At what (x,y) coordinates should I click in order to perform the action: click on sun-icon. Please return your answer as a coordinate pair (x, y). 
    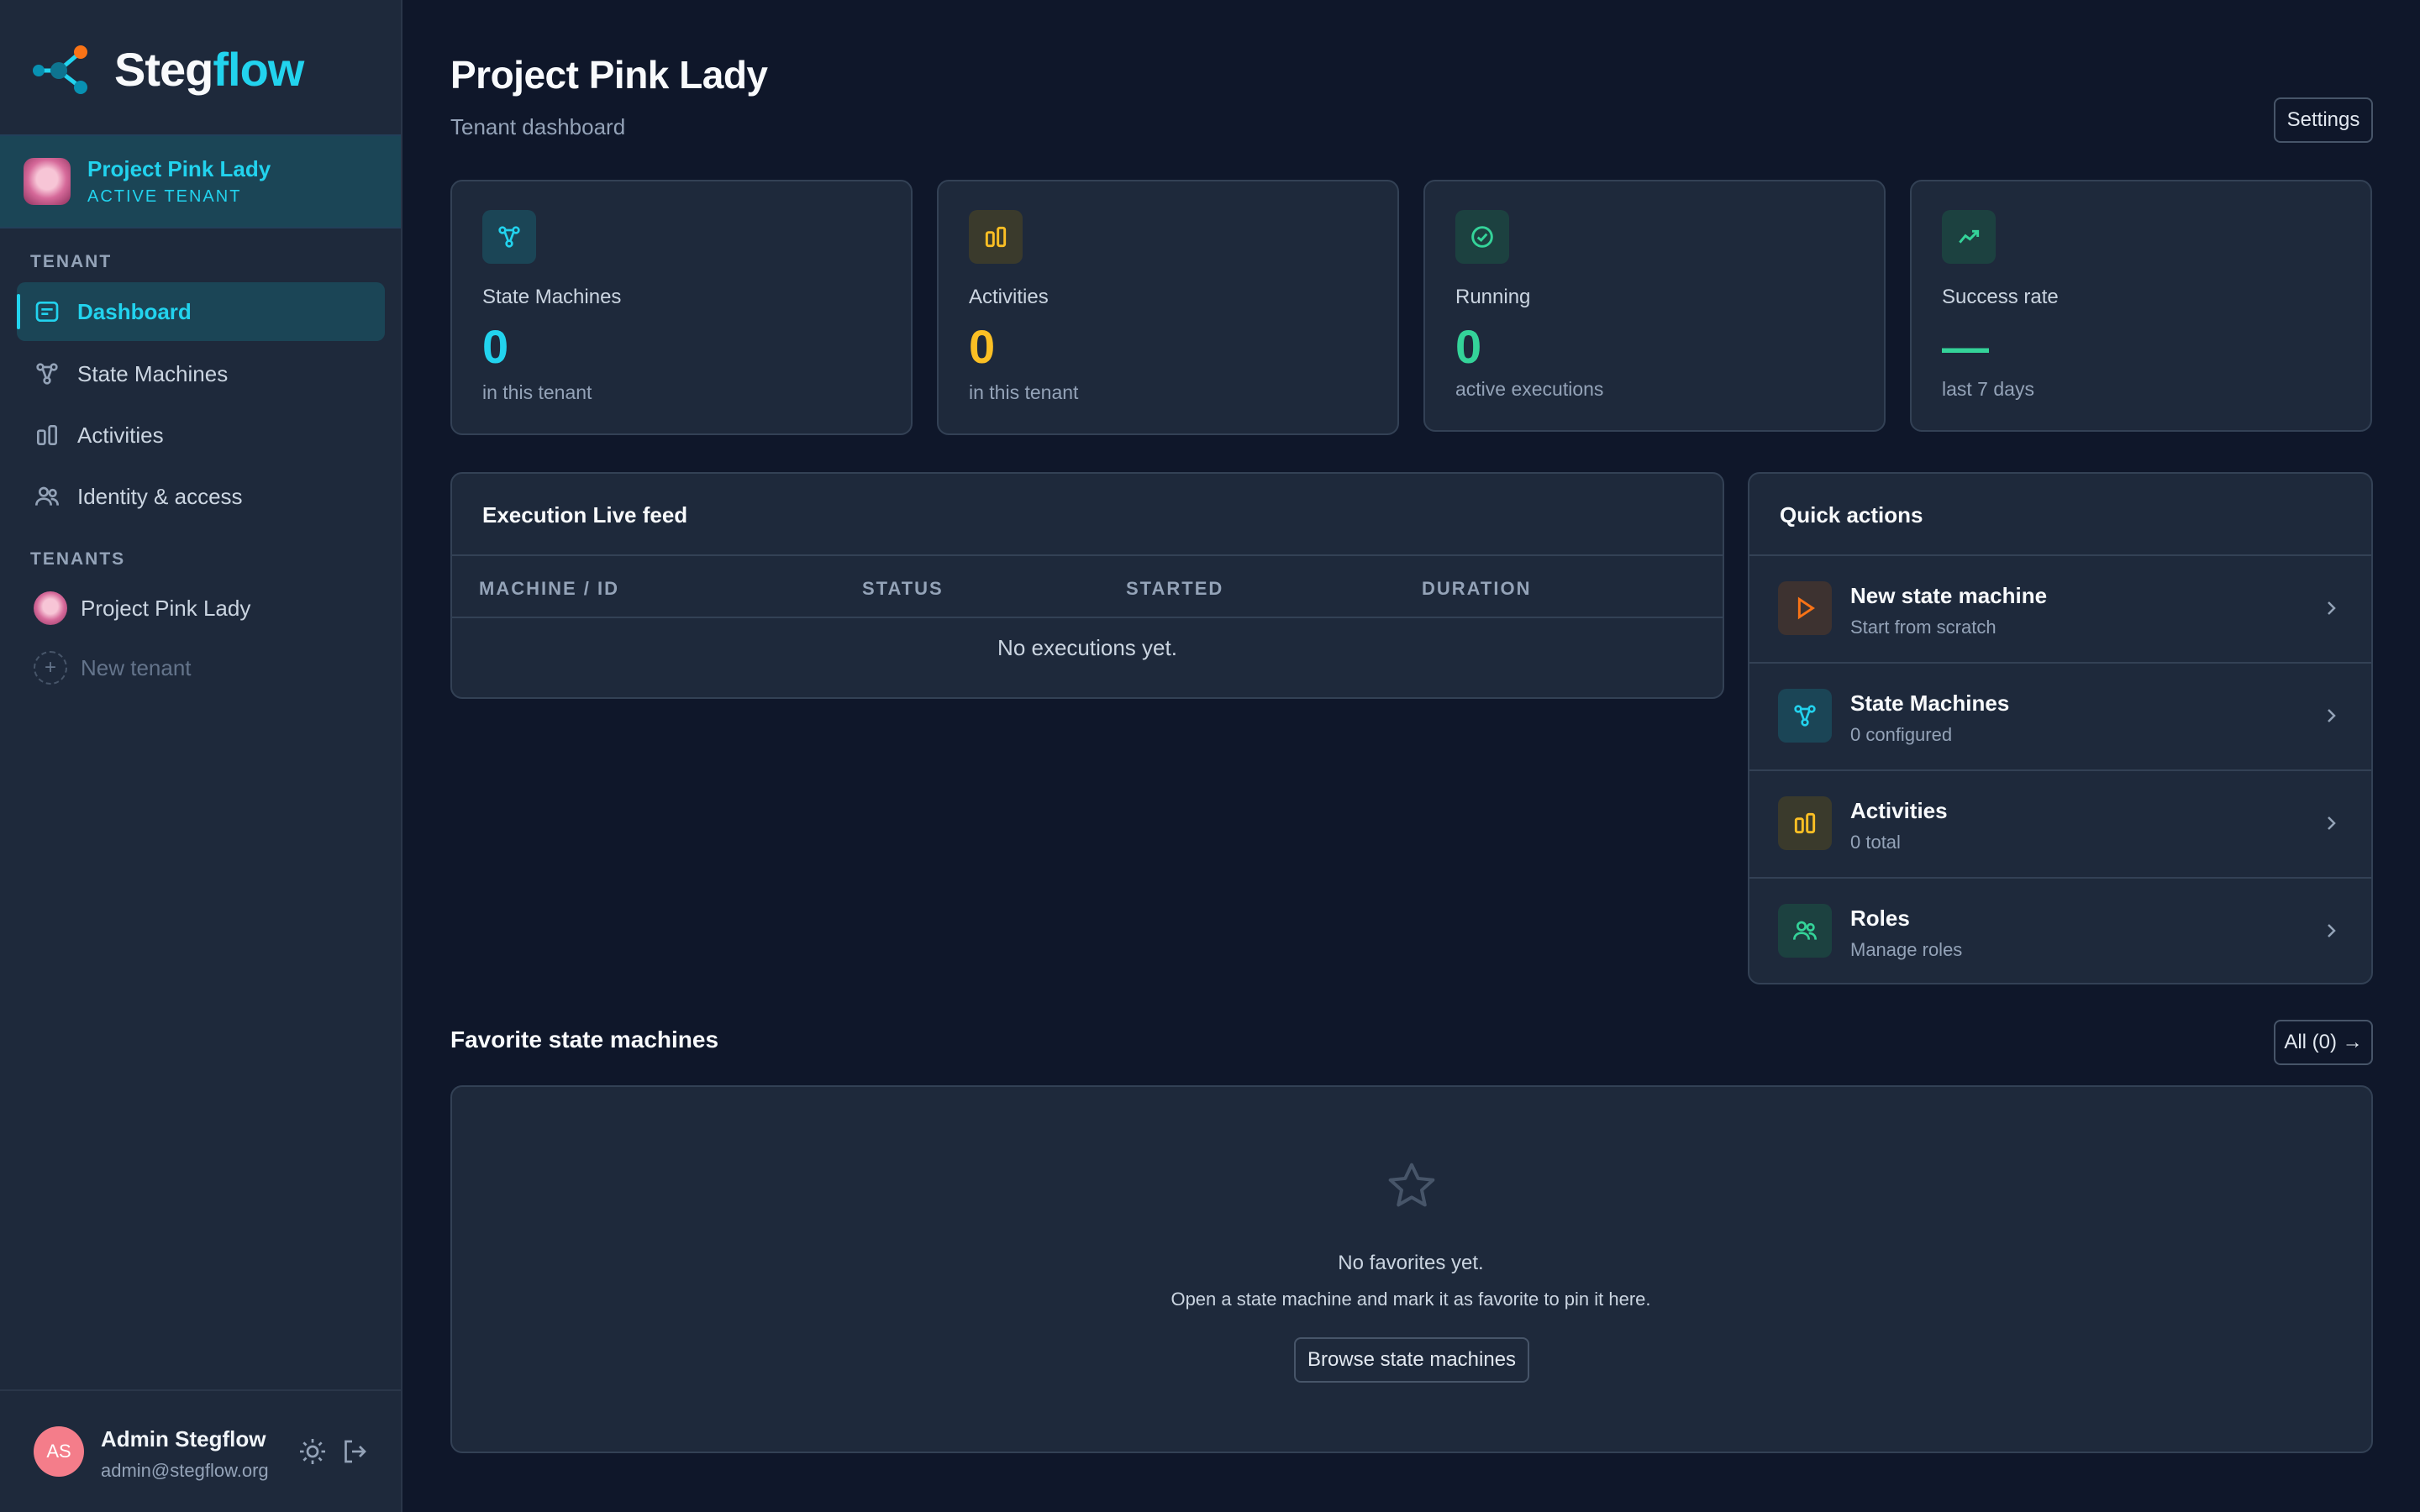
    Looking at the image, I should click on (313, 1451).